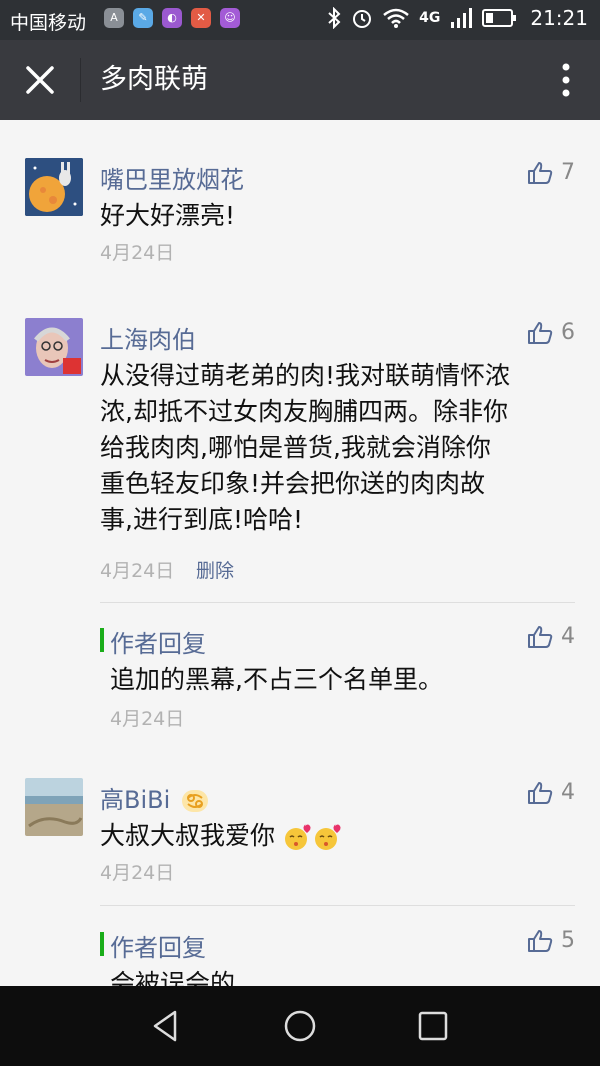 The image size is (600, 1066). I want to click on comment-author: 嘴巴里放烟花, so click(172, 177).